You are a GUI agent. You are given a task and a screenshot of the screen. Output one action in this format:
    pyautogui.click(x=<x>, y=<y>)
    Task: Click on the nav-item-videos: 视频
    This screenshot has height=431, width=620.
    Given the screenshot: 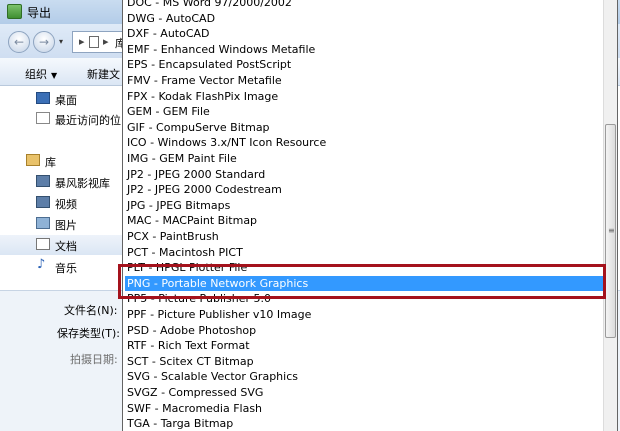 What is the action you would take?
    pyautogui.click(x=61, y=203)
    